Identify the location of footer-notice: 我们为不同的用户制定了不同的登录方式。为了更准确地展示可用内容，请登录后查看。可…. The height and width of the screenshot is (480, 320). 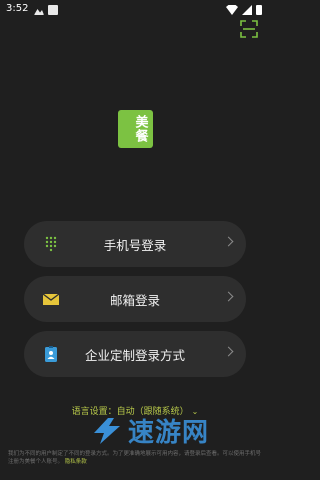
(135, 458).